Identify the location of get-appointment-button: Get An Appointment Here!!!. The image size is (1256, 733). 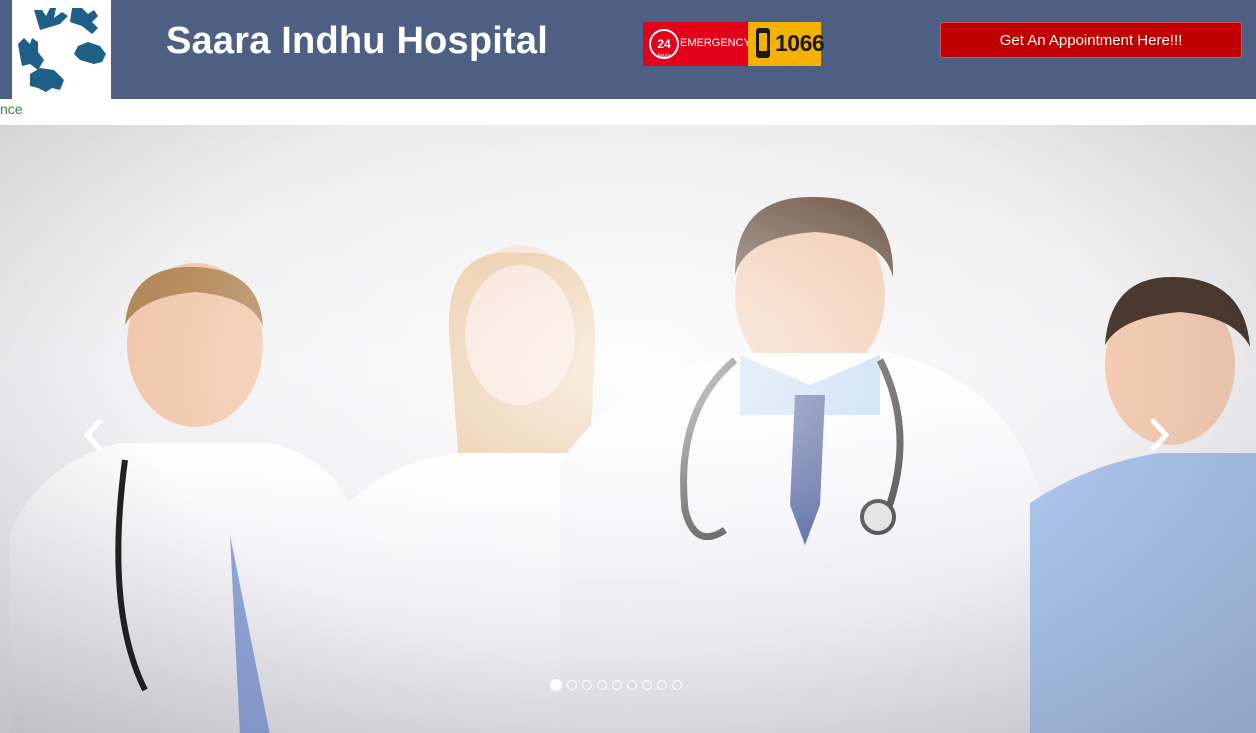
(1091, 40).